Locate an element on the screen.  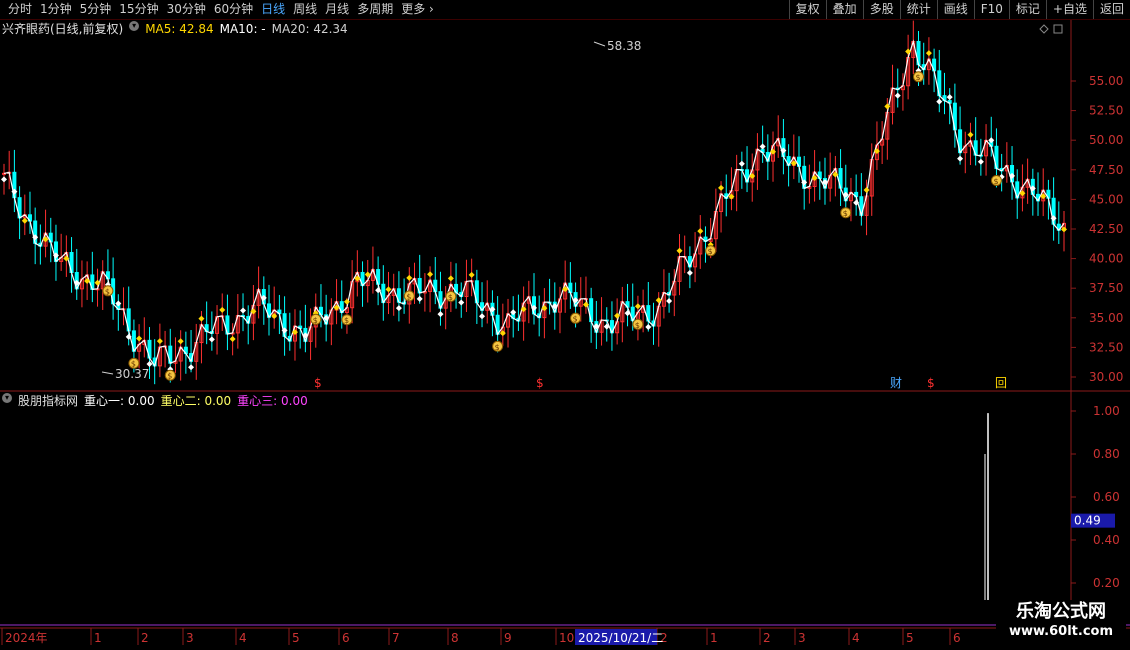
ma10-value: MA10: - is located at coordinates (242, 29).